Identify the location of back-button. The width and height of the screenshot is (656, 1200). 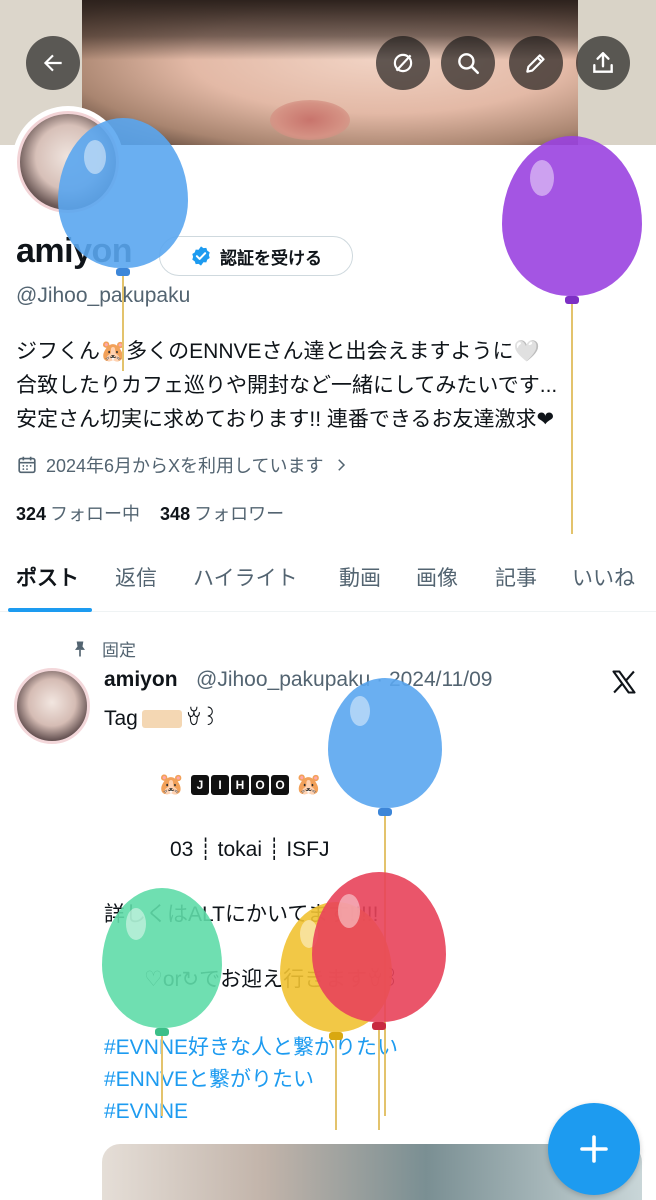
(53, 63).